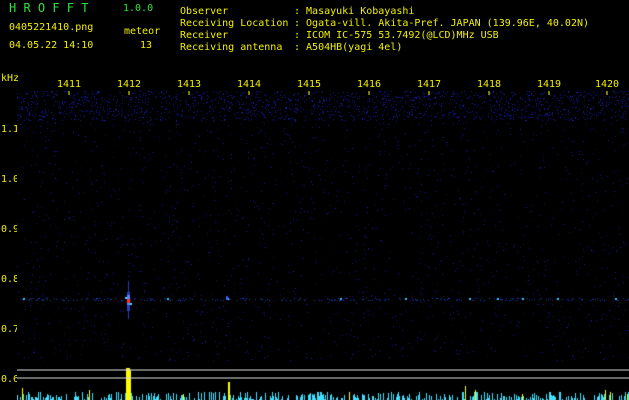 This screenshot has height=400, width=629. What do you see at coordinates (146, 45) in the screenshot?
I see `meteor-count: 13` at bounding box center [146, 45].